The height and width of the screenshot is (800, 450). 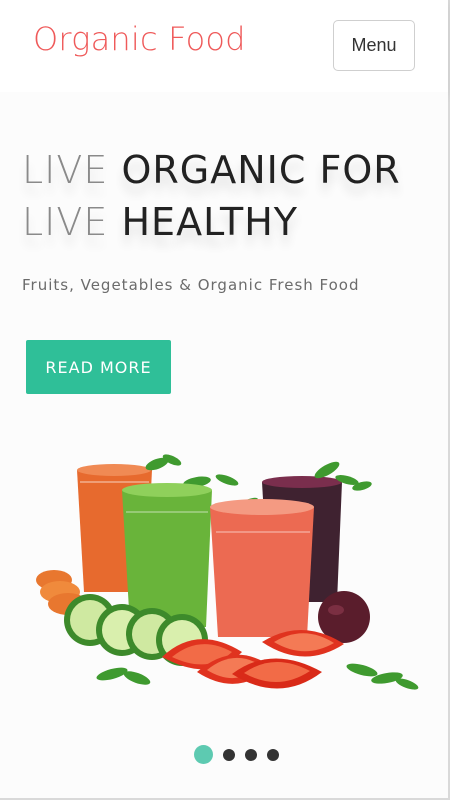 I want to click on hero-subtitle: Fruits, Vegetables & Organic Fresh Food, so click(x=191, y=285).